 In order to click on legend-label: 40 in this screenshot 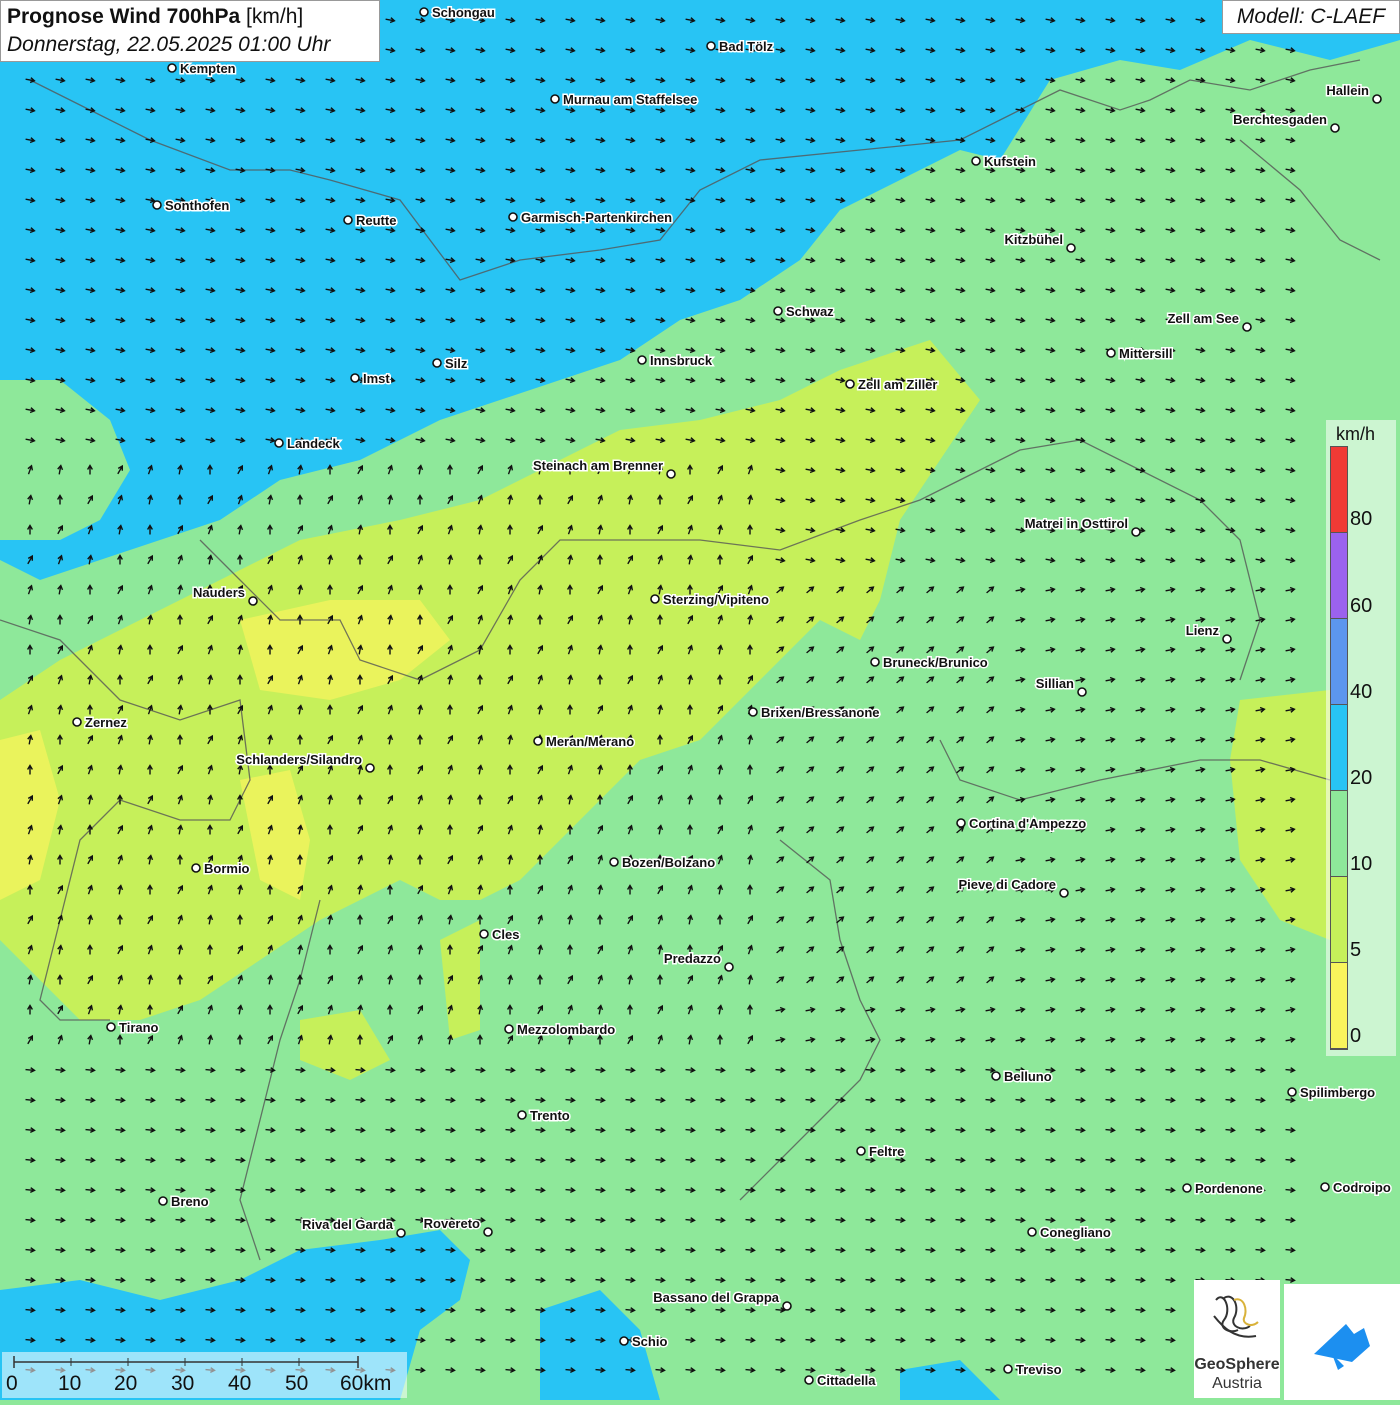, I will do `click(1361, 692)`.